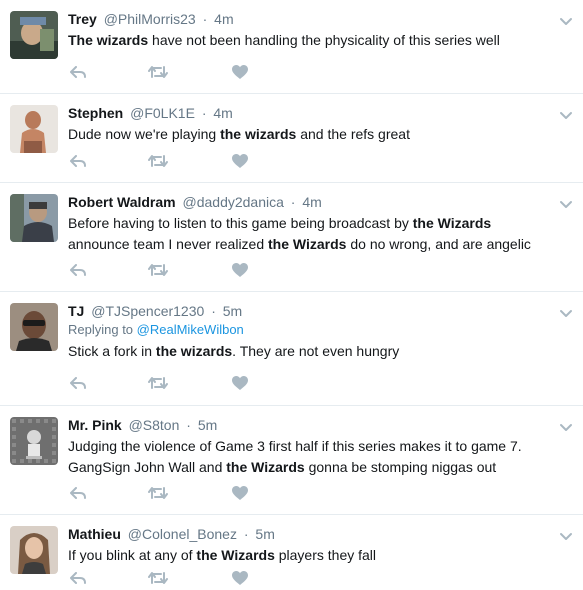  I want to click on author-handle: @TJSpencer1230, so click(147, 311).